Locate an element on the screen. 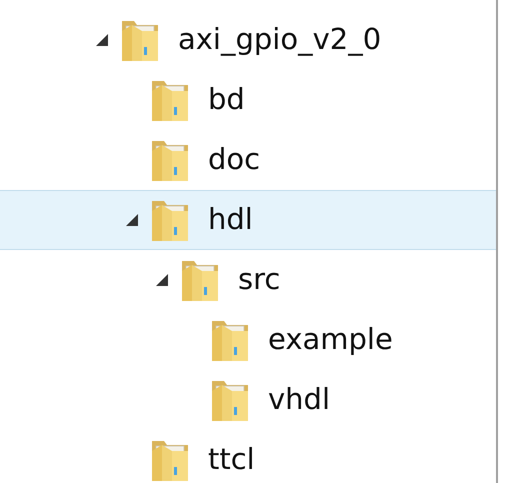 Image resolution: width=513 pixels, height=483 pixels. folder-name: vhdl is located at coordinates (299, 399).